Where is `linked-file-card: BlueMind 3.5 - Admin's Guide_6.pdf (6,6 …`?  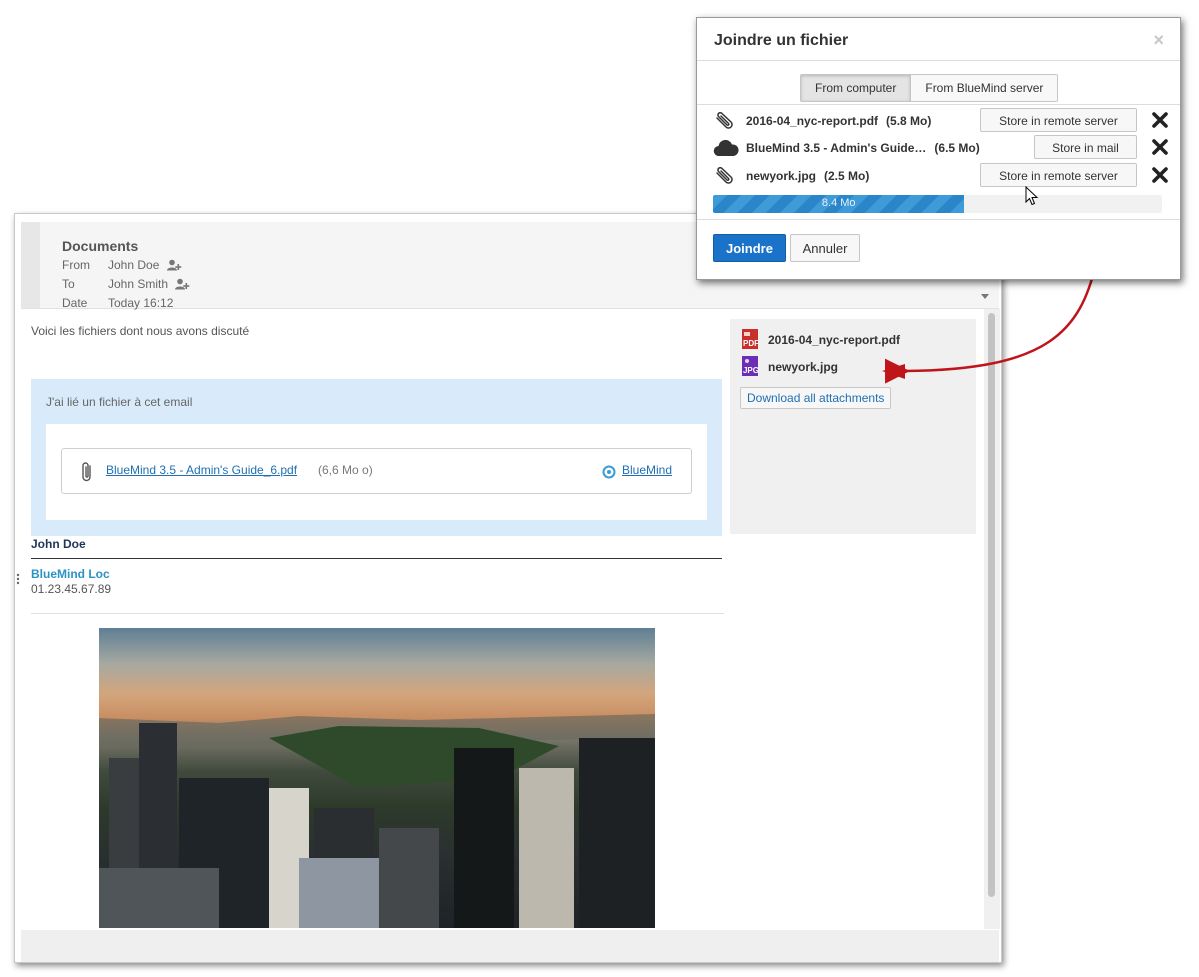 linked-file-card: BlueMind 3.5 - Admin's Guide_6.pdf (6,6 … is located at coordinates (376, 471).